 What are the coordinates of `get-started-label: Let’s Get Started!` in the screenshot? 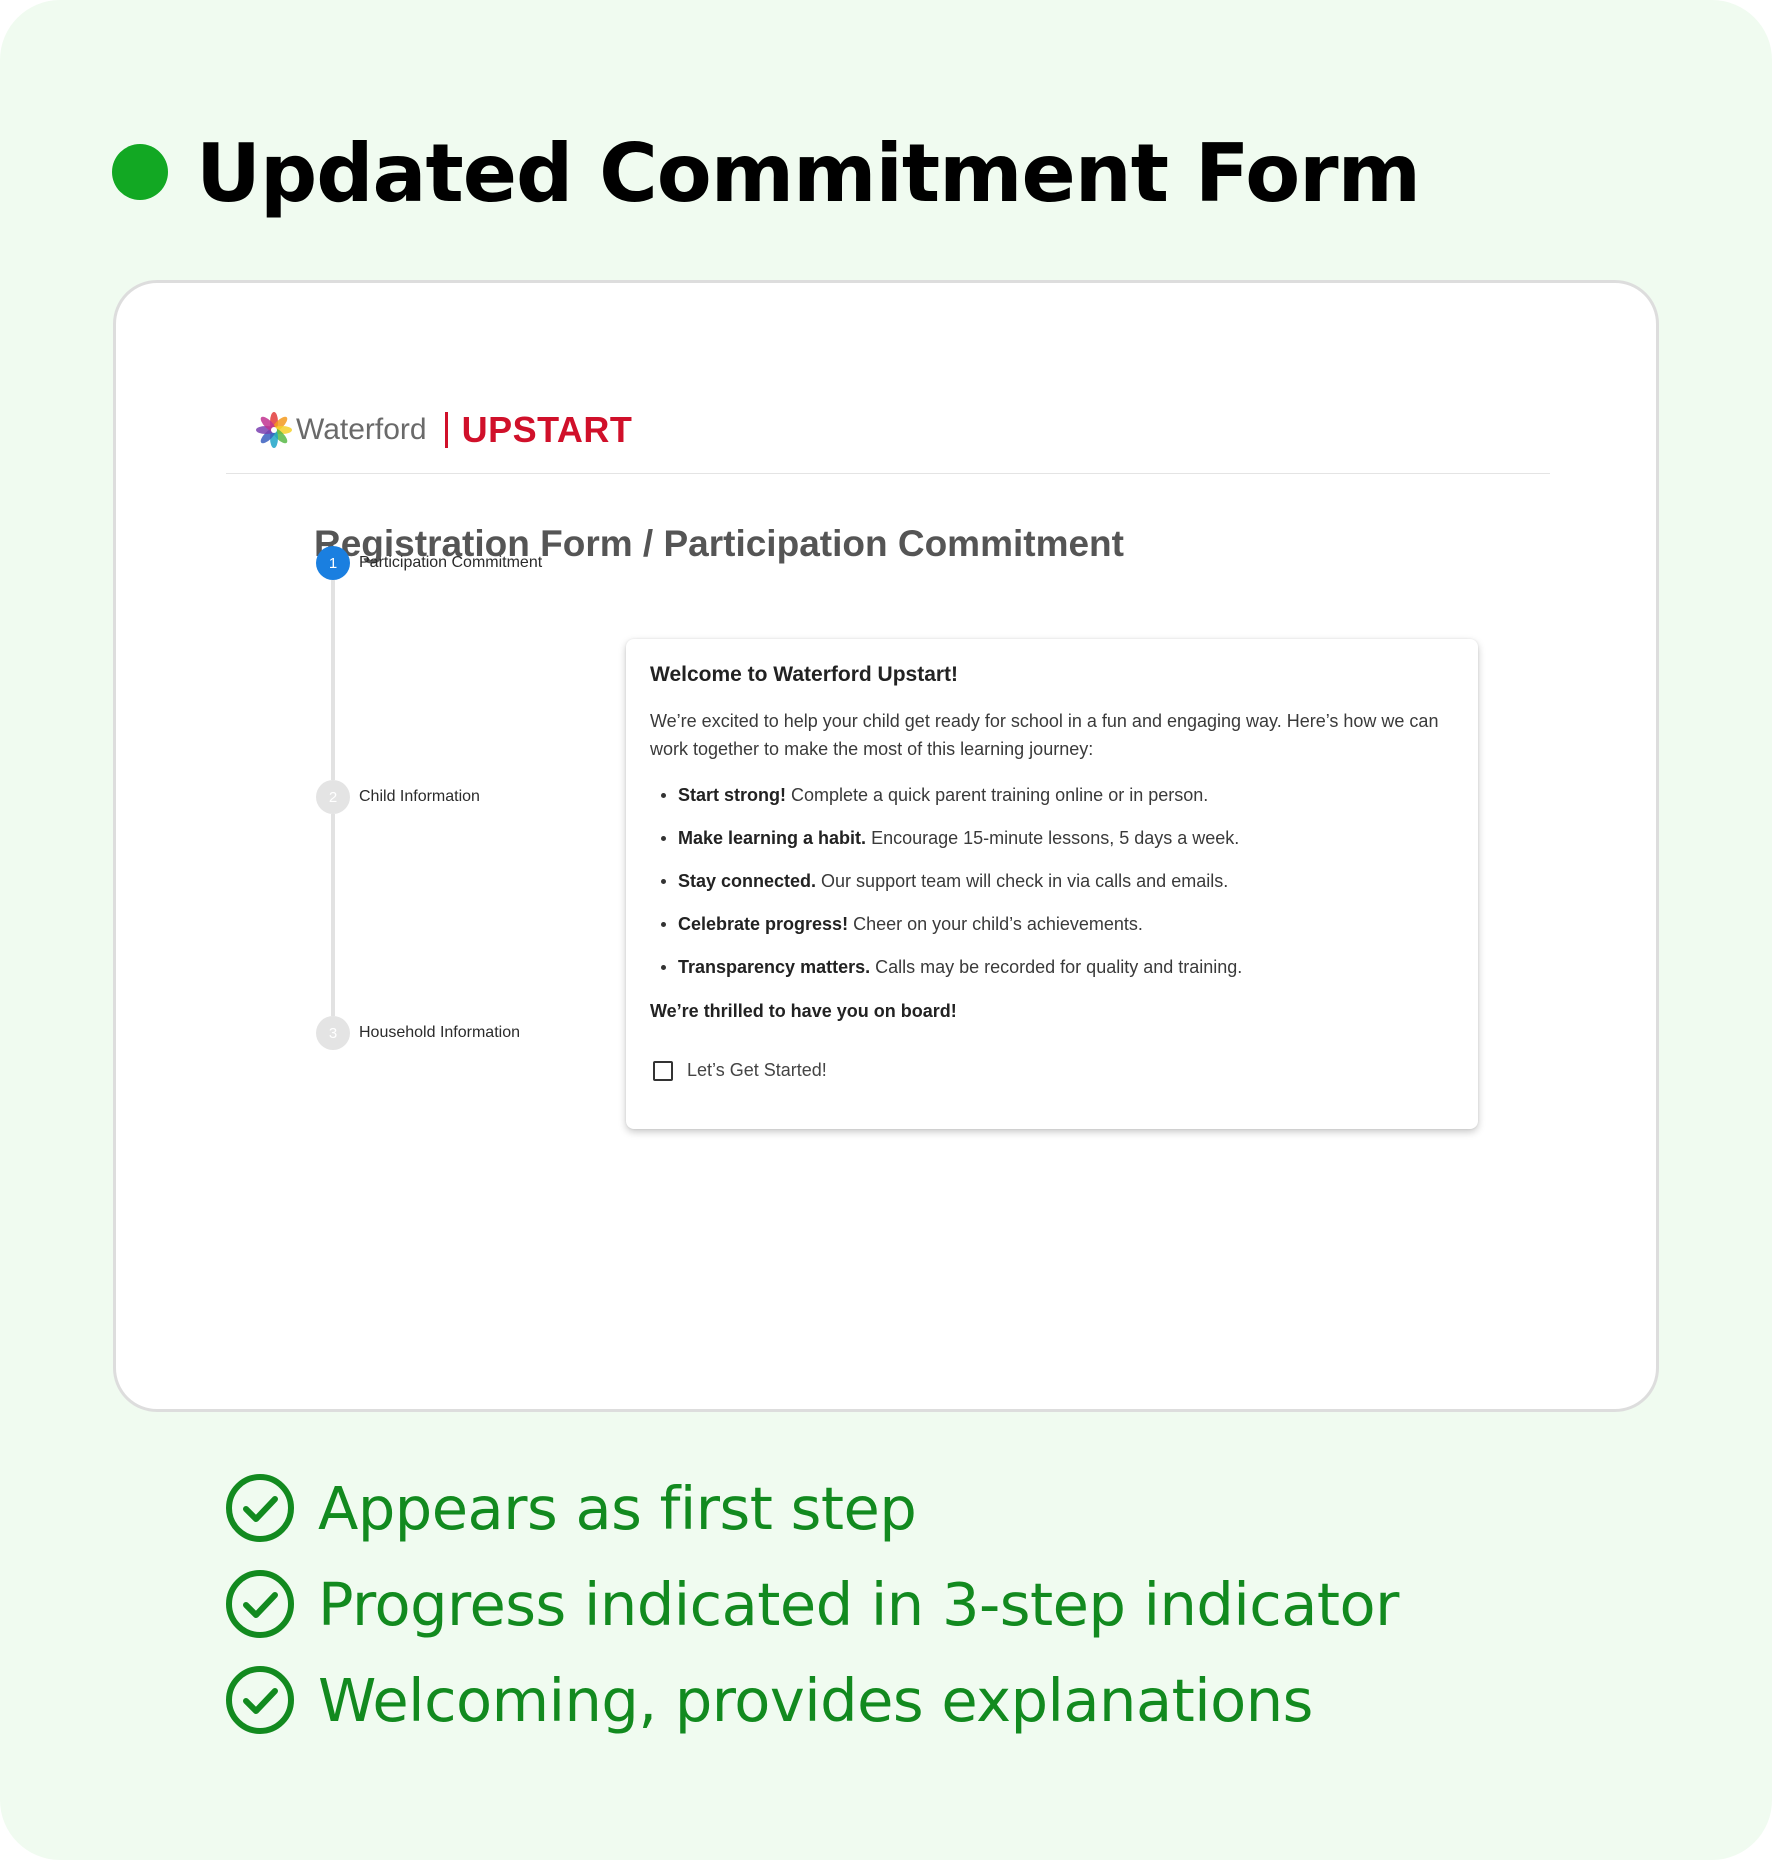 It's located at (757, 1070).